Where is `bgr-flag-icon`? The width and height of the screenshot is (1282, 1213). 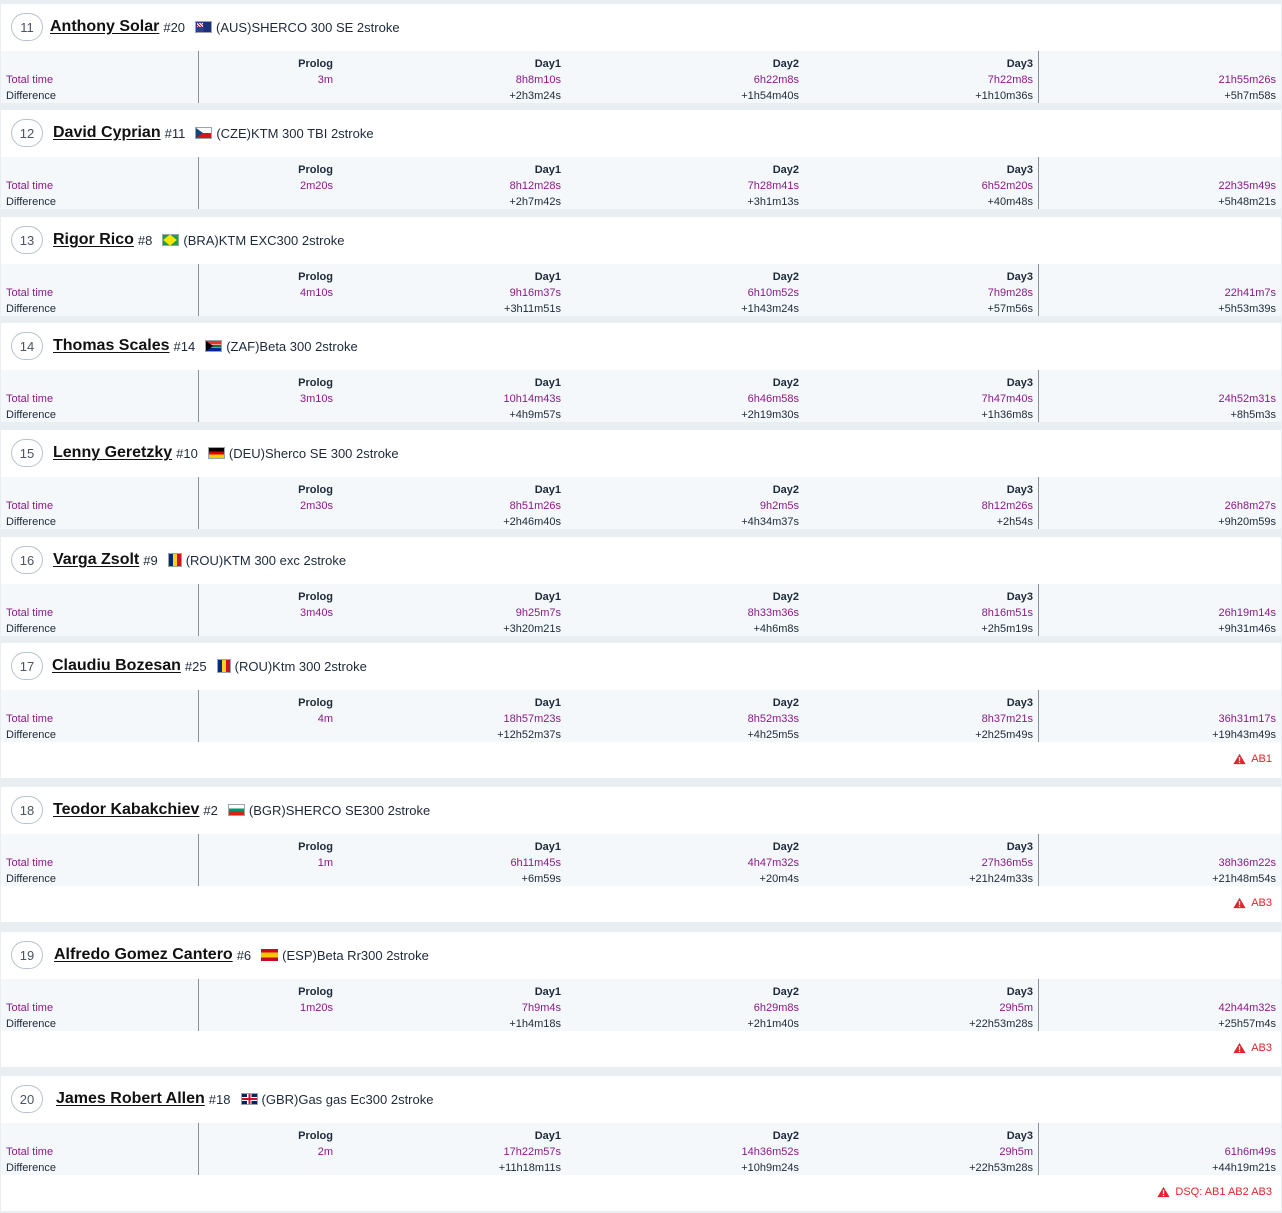
bgr-flag-icon is located at coordinates (236, 810).